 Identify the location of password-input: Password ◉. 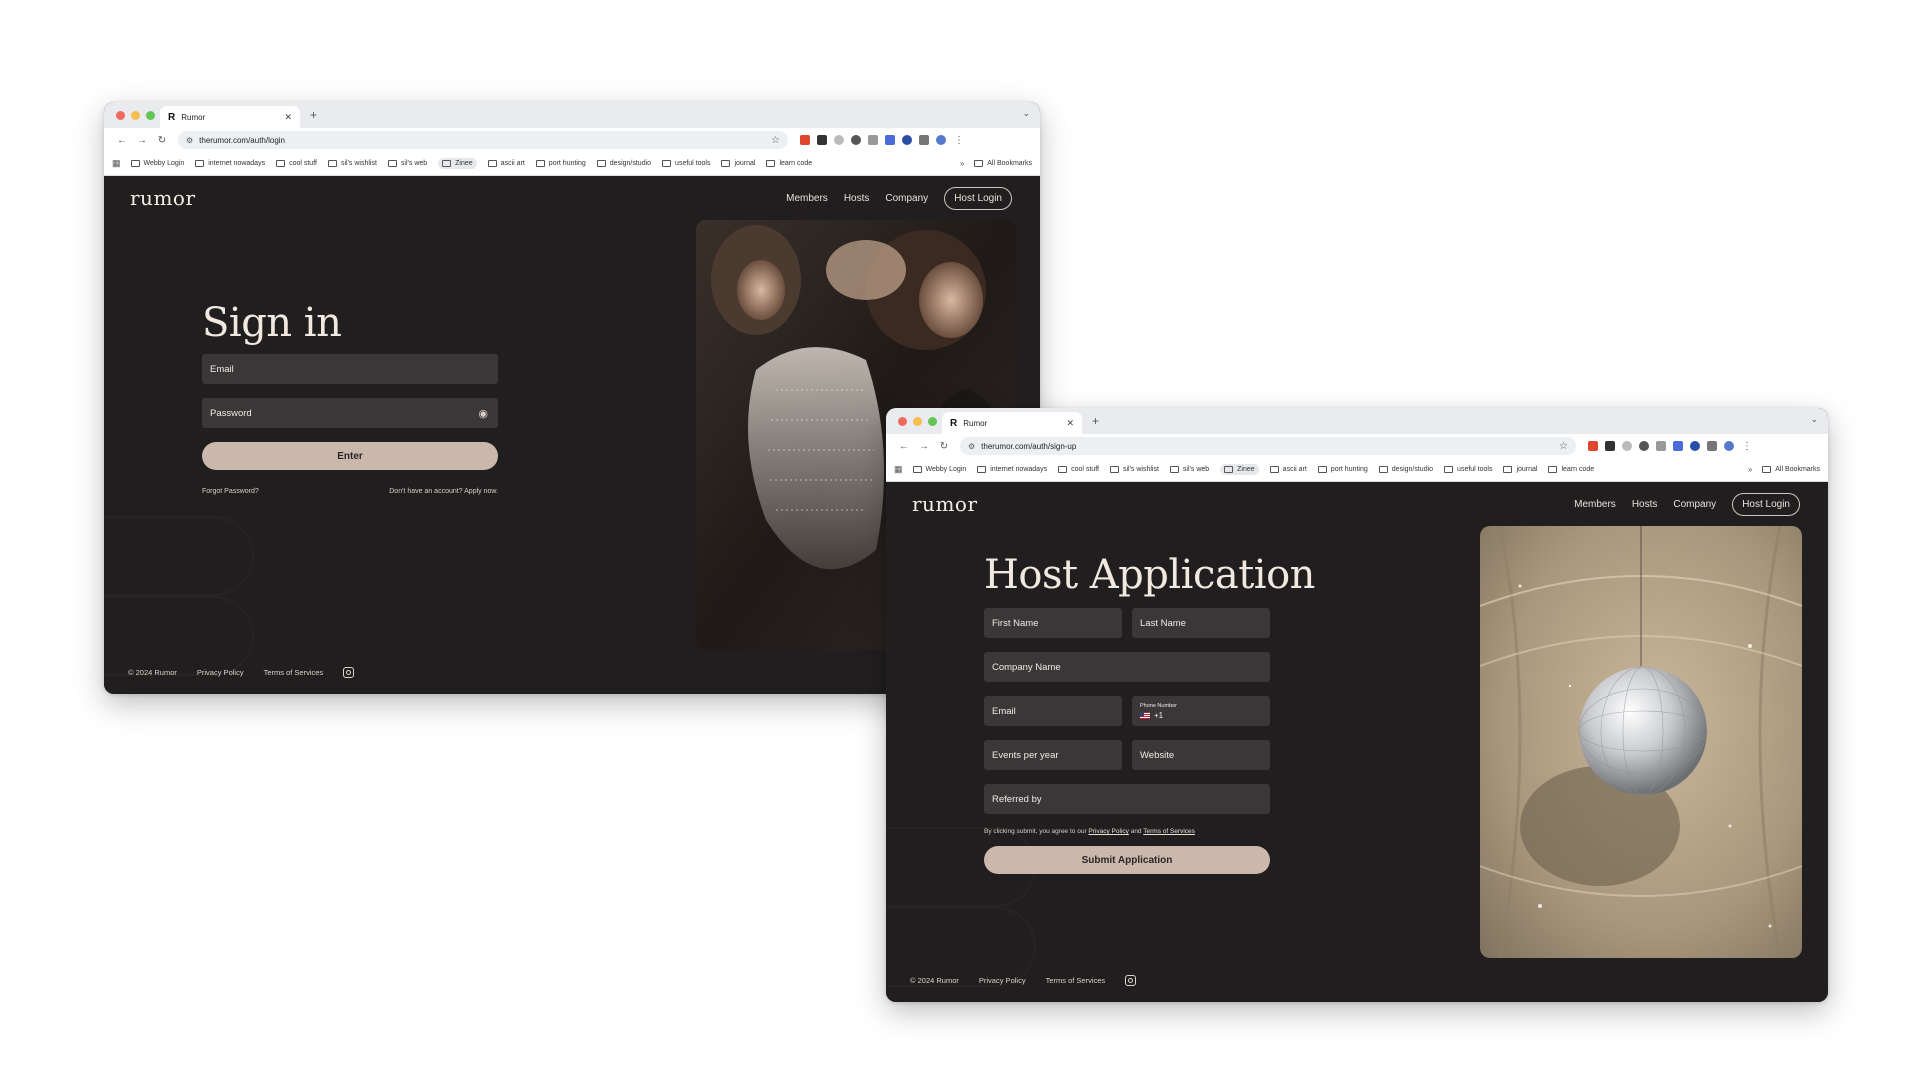
(350, 413).